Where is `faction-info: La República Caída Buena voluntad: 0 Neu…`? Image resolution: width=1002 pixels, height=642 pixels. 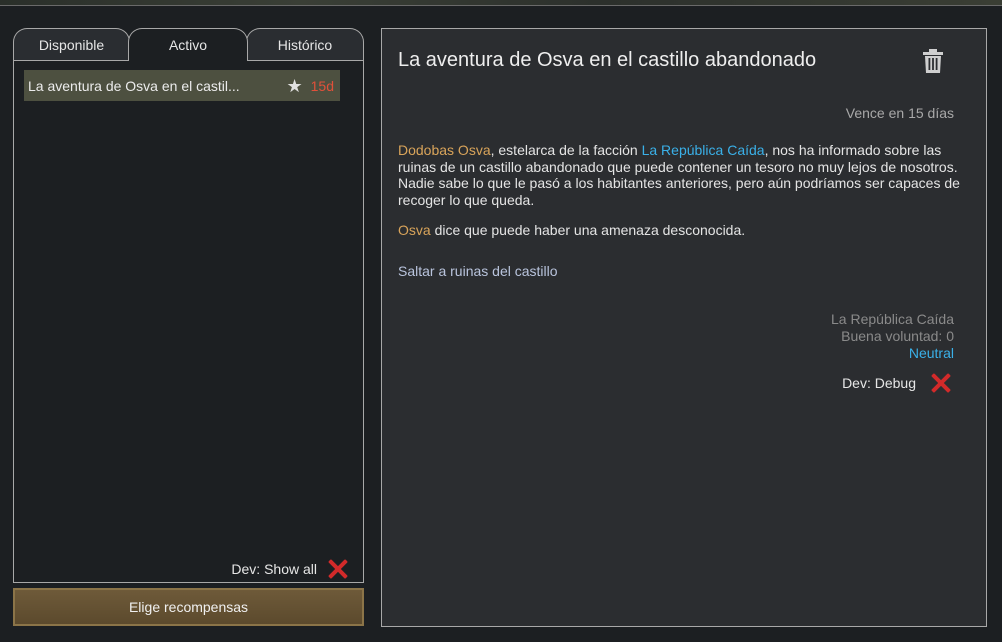 faction-info: La República Caída Buena voluntad: 0 Neu… is located at coordinates (892, 336).